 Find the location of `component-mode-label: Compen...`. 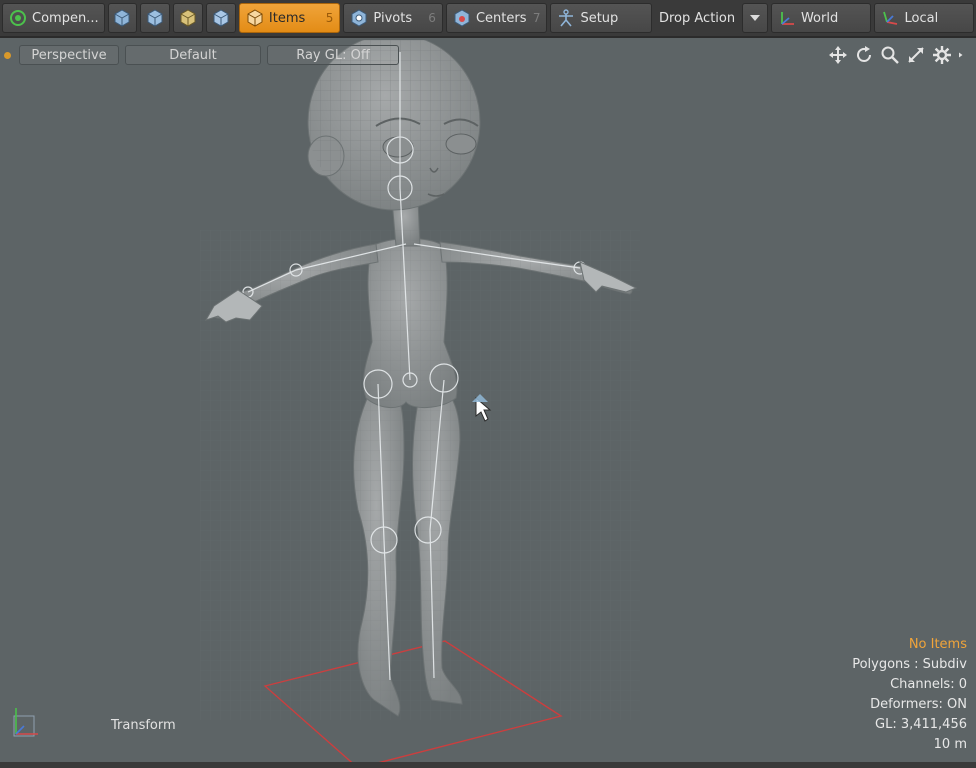

component-mode-label: Compen... is located at coordinates (65, 18).